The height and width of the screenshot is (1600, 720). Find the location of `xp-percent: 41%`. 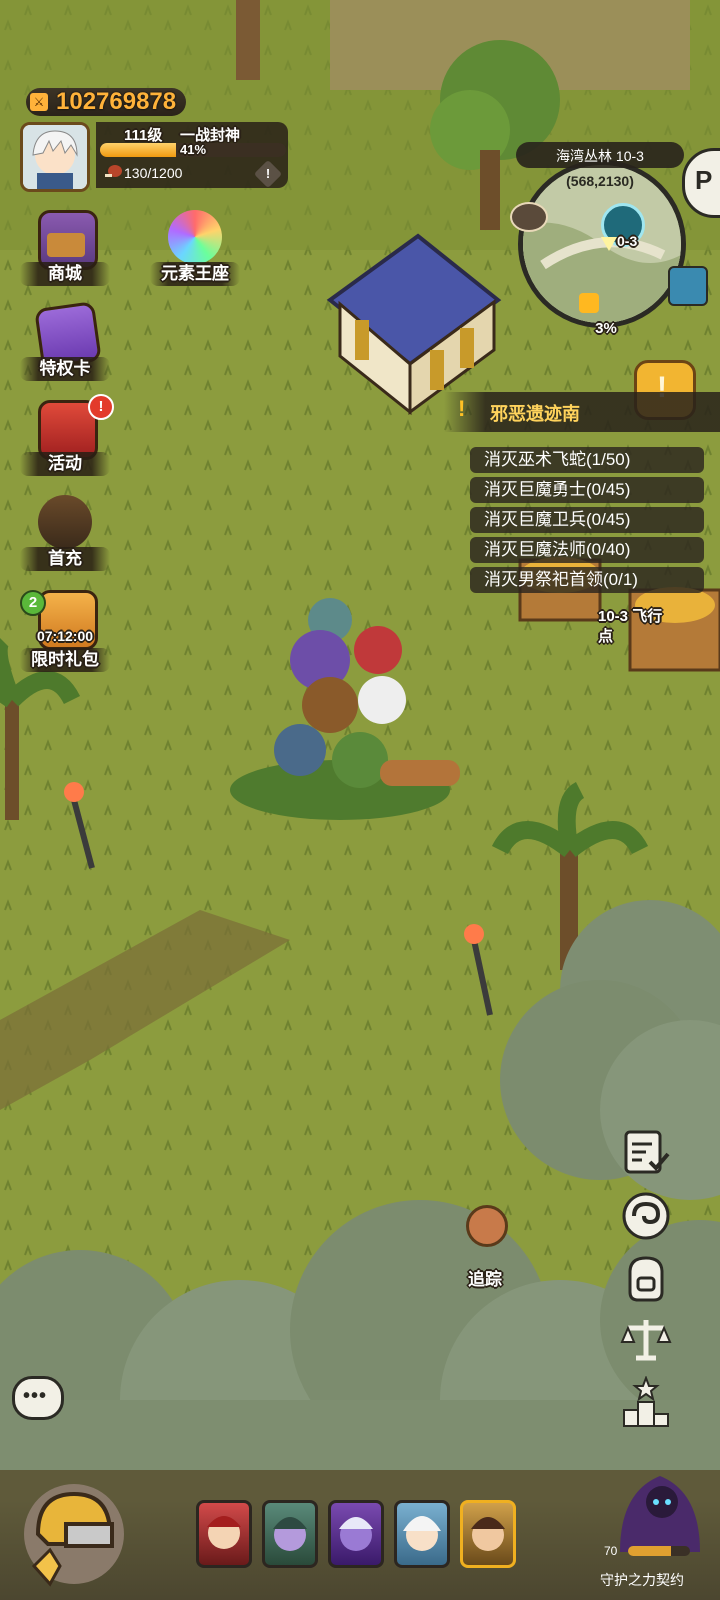

xp-percent: 41% is located at coordinates (193, 149).